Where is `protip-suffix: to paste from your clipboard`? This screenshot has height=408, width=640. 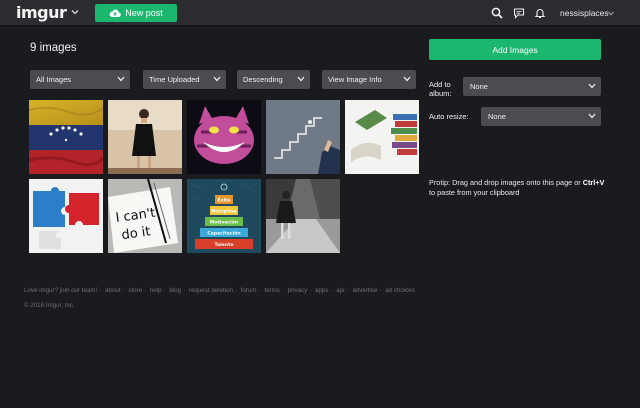 protip-suffix: to paste from your clipboard is located at coordinates (474, 192).